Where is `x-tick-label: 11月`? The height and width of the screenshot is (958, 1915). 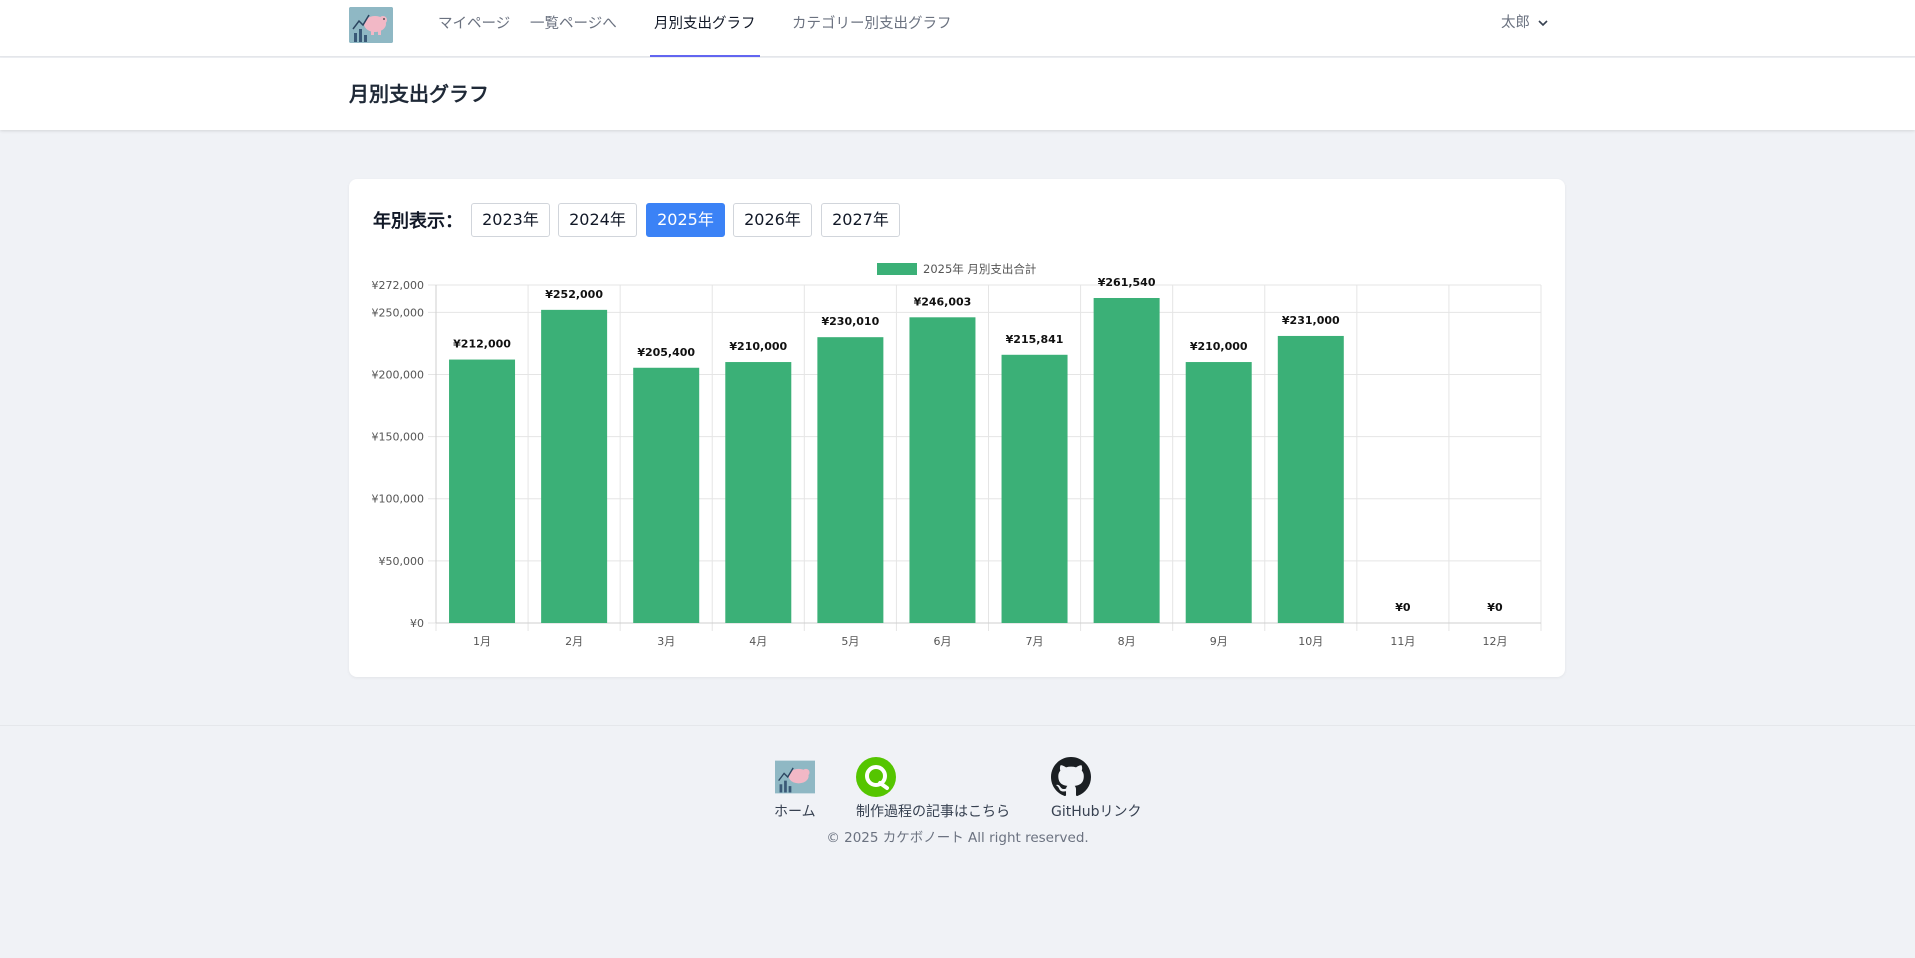
x-tick-label: 11月 is located at coordinates (1402, 641).